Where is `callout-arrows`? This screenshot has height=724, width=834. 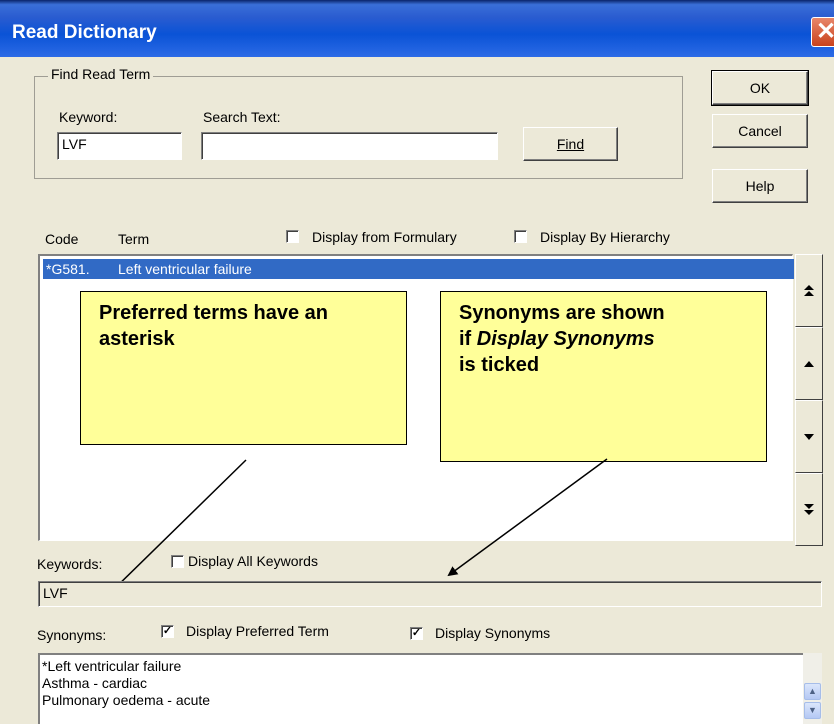 callout-arrows is located at coordinates (356, 528).